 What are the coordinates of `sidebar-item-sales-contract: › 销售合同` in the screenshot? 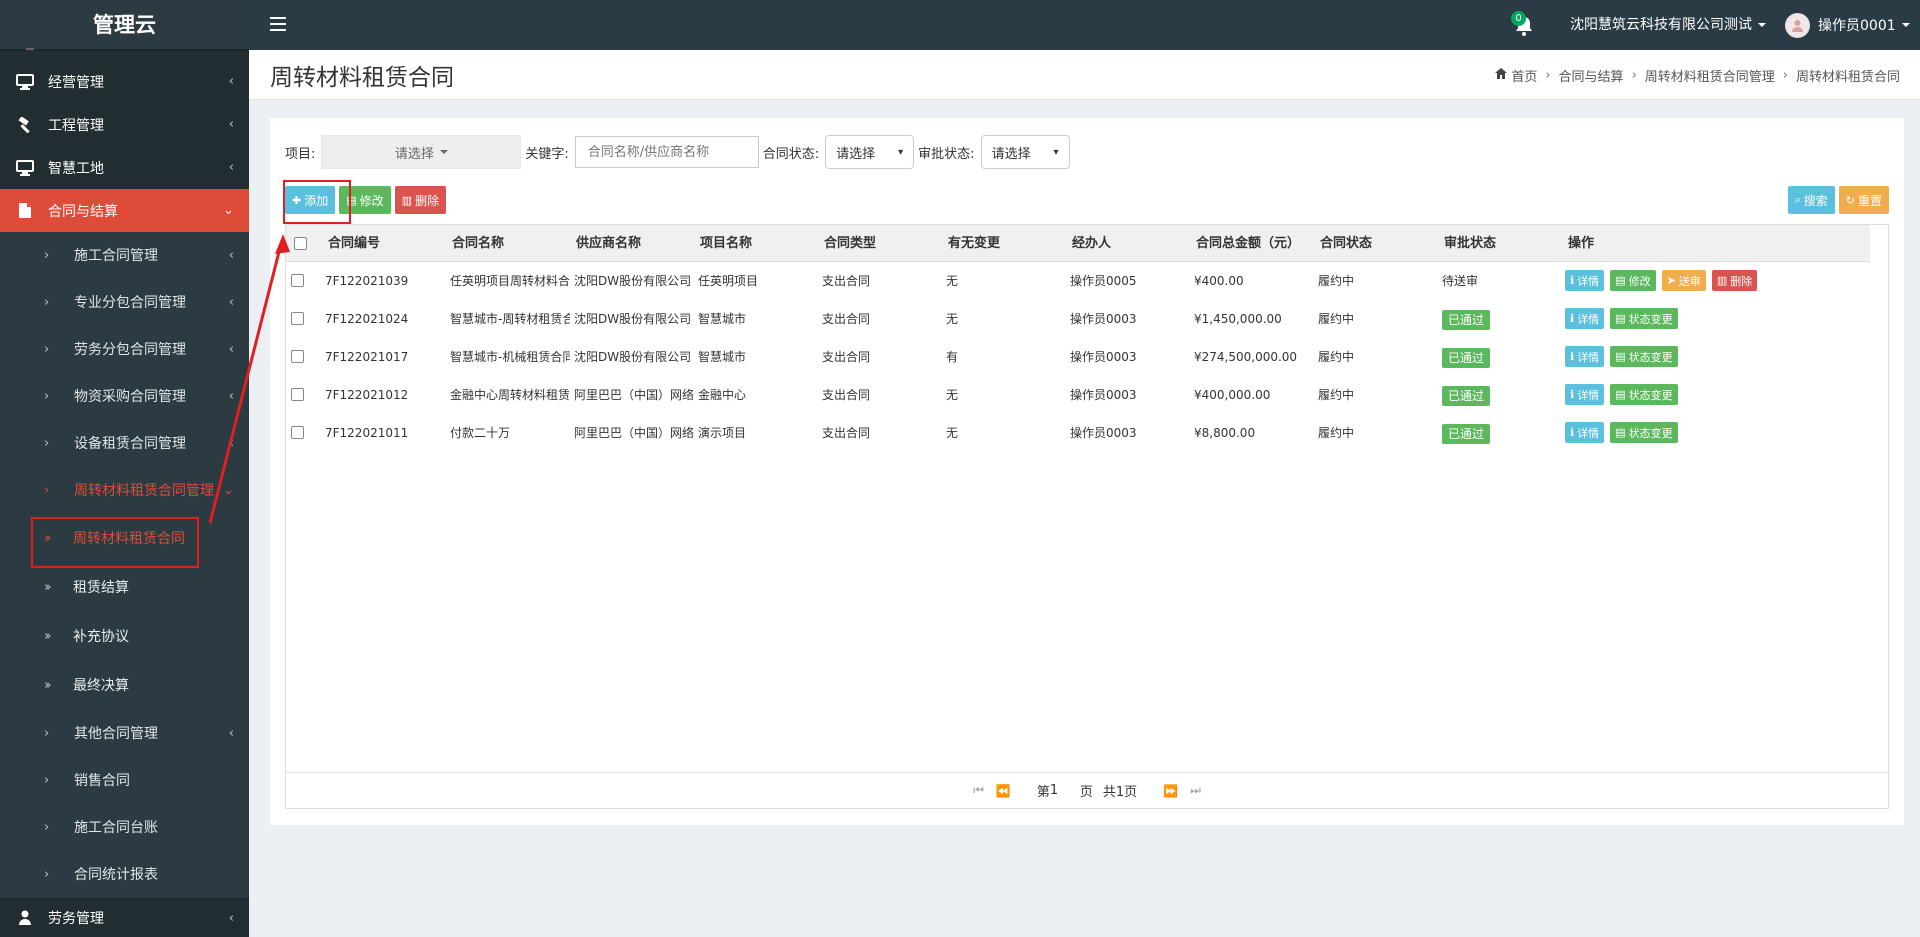 It's located at (124, 780).